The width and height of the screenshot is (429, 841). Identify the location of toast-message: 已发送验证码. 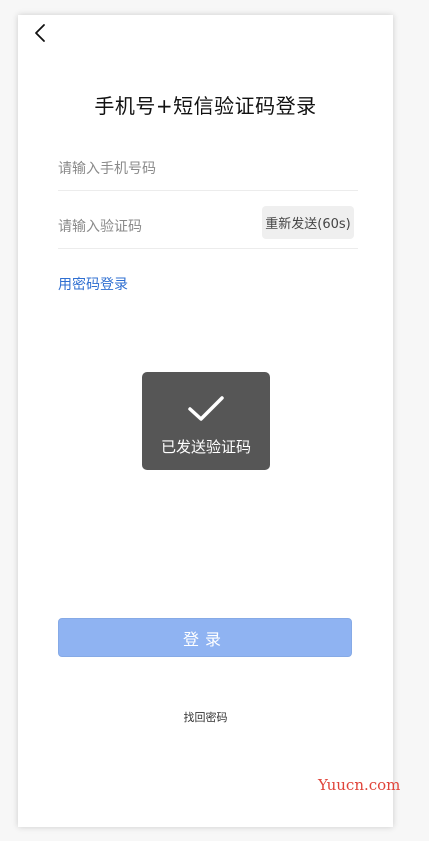
(205, 447).